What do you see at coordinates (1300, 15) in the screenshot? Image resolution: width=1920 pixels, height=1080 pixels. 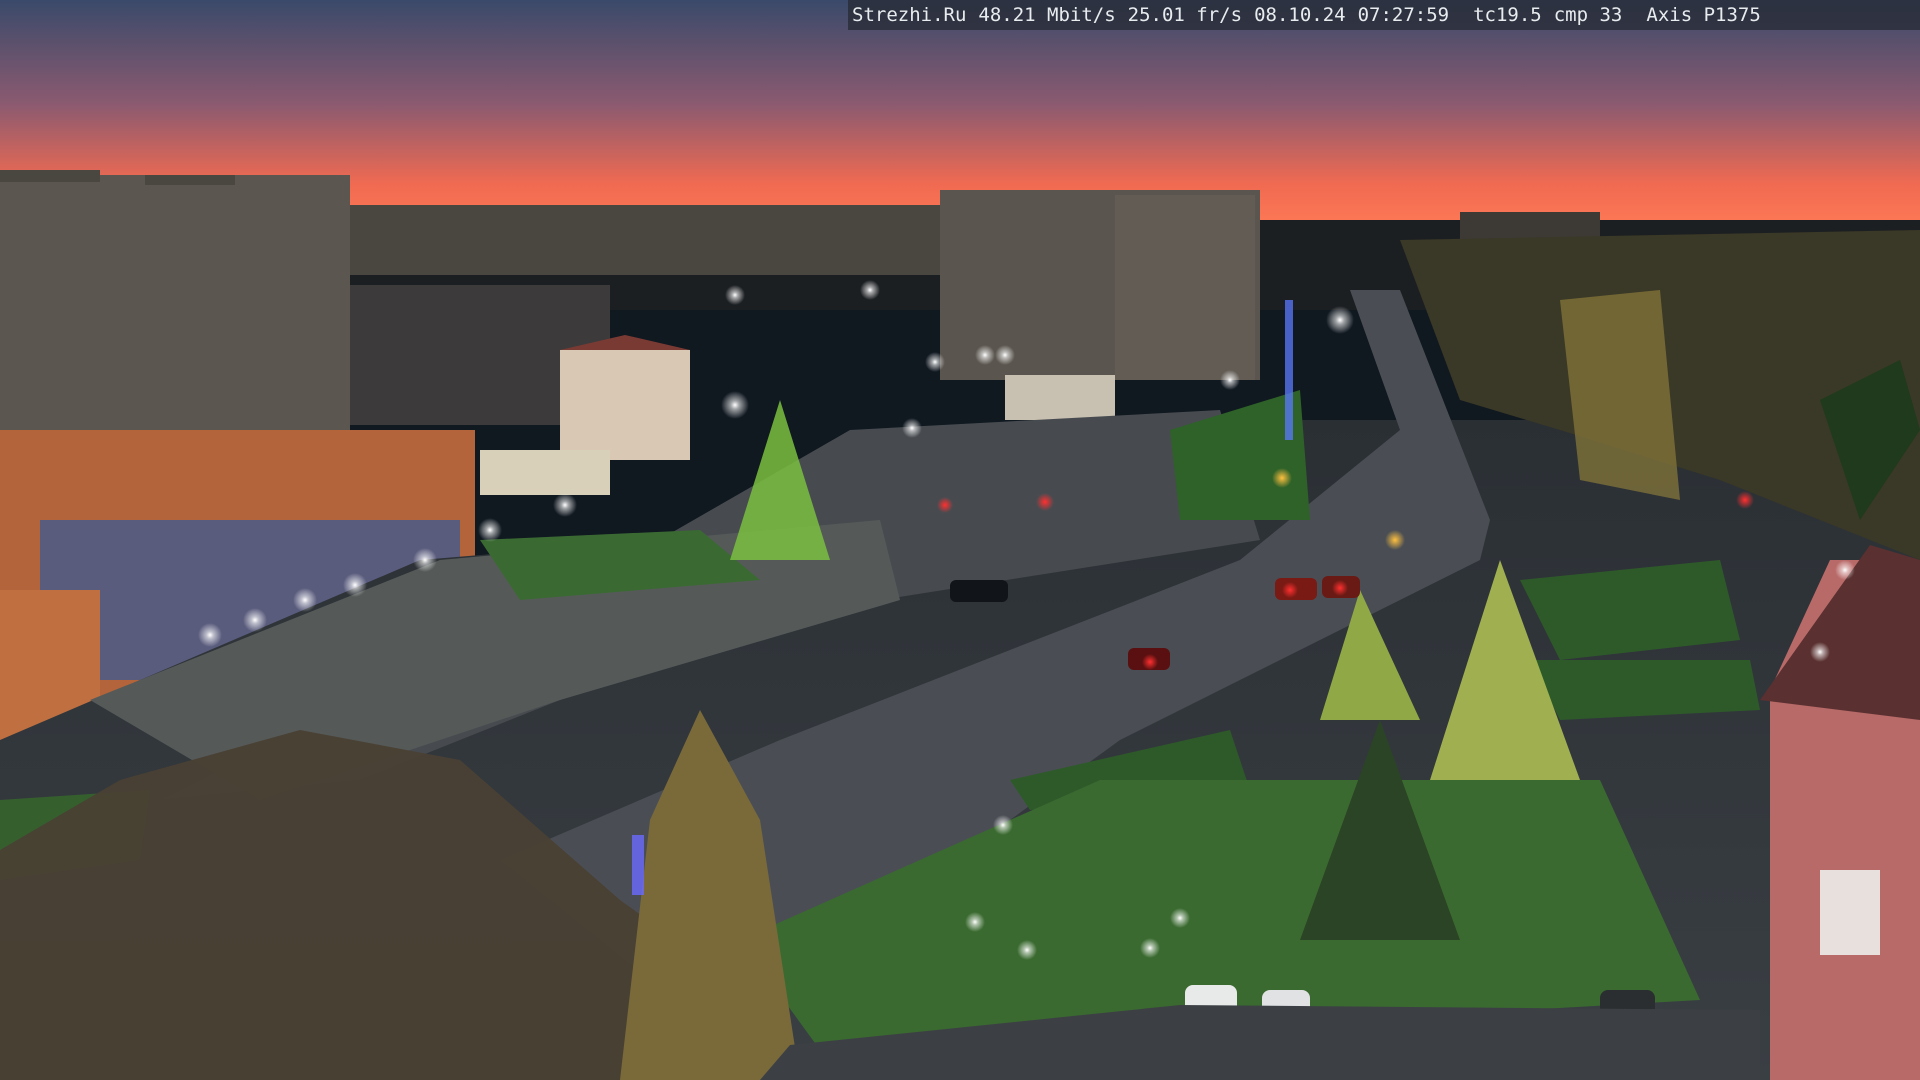 I see `osd-date: 08.10.24` at bounding box center [1300, 15].